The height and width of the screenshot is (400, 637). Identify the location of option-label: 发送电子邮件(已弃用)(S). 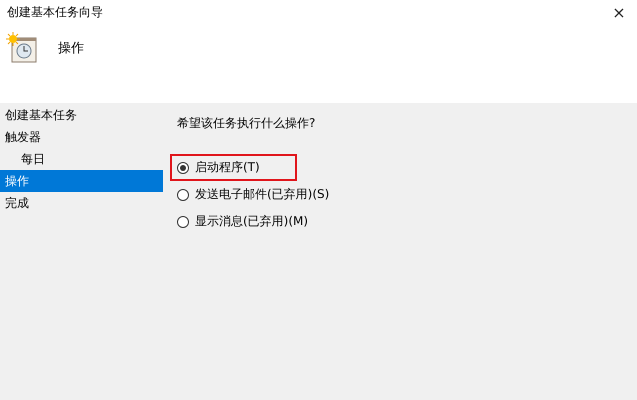
(262, 194).